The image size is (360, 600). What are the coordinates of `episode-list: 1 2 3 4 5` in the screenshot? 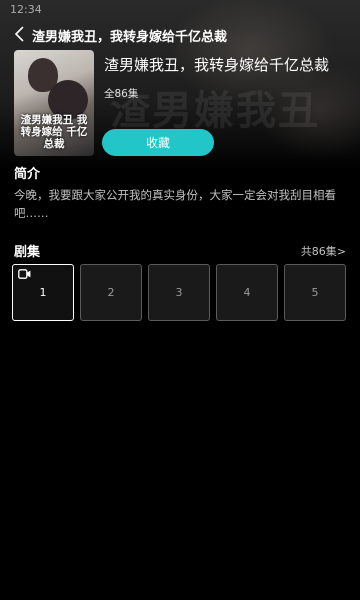 It's located at (180, 294).